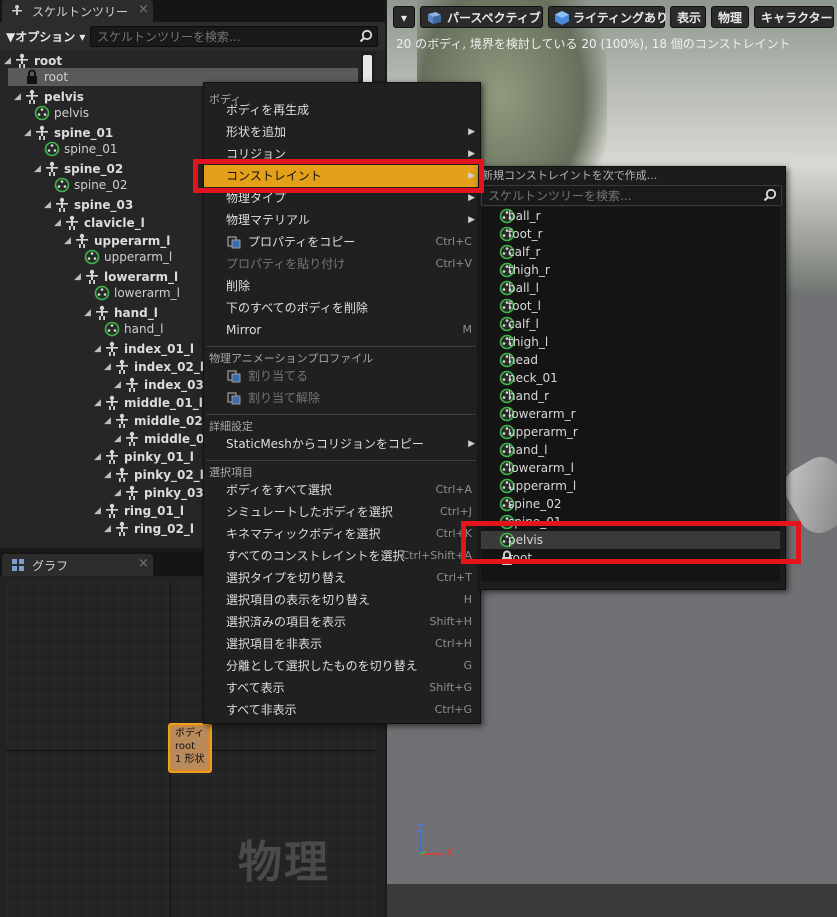  What do you see at coordinates (455, 511) in the screenshot?
I see `menu-item-shortcut: Ctrl+J` at bounding box center [455, 511].